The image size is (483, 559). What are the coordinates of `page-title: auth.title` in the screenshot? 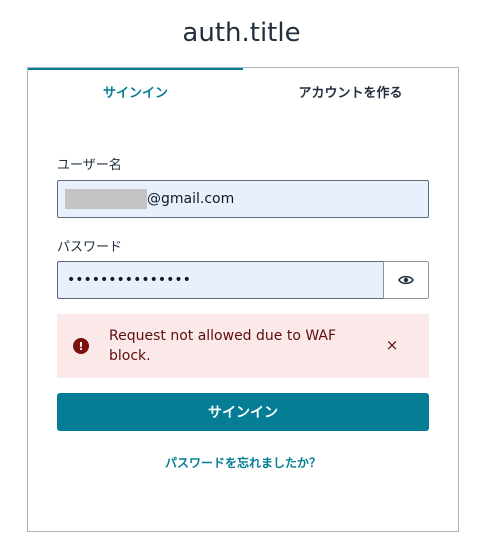 It's located at (241, 33).